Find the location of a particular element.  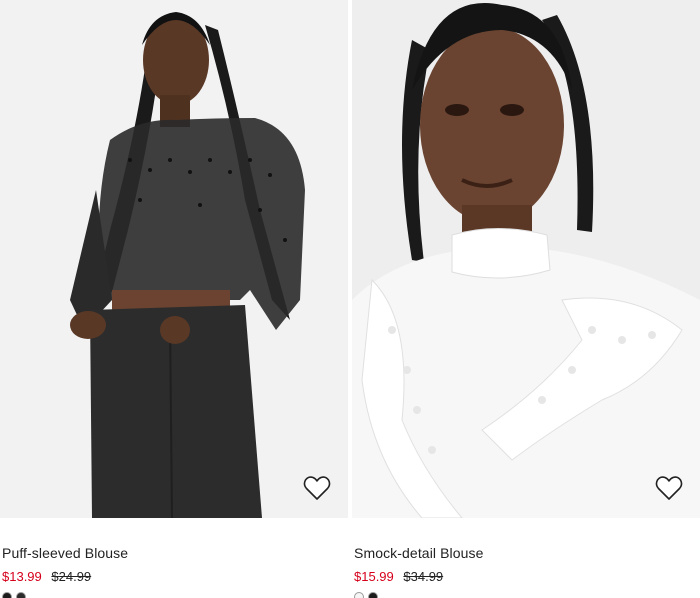

price-group: $13.99 $24.99 is located at coordinates (46, 576).